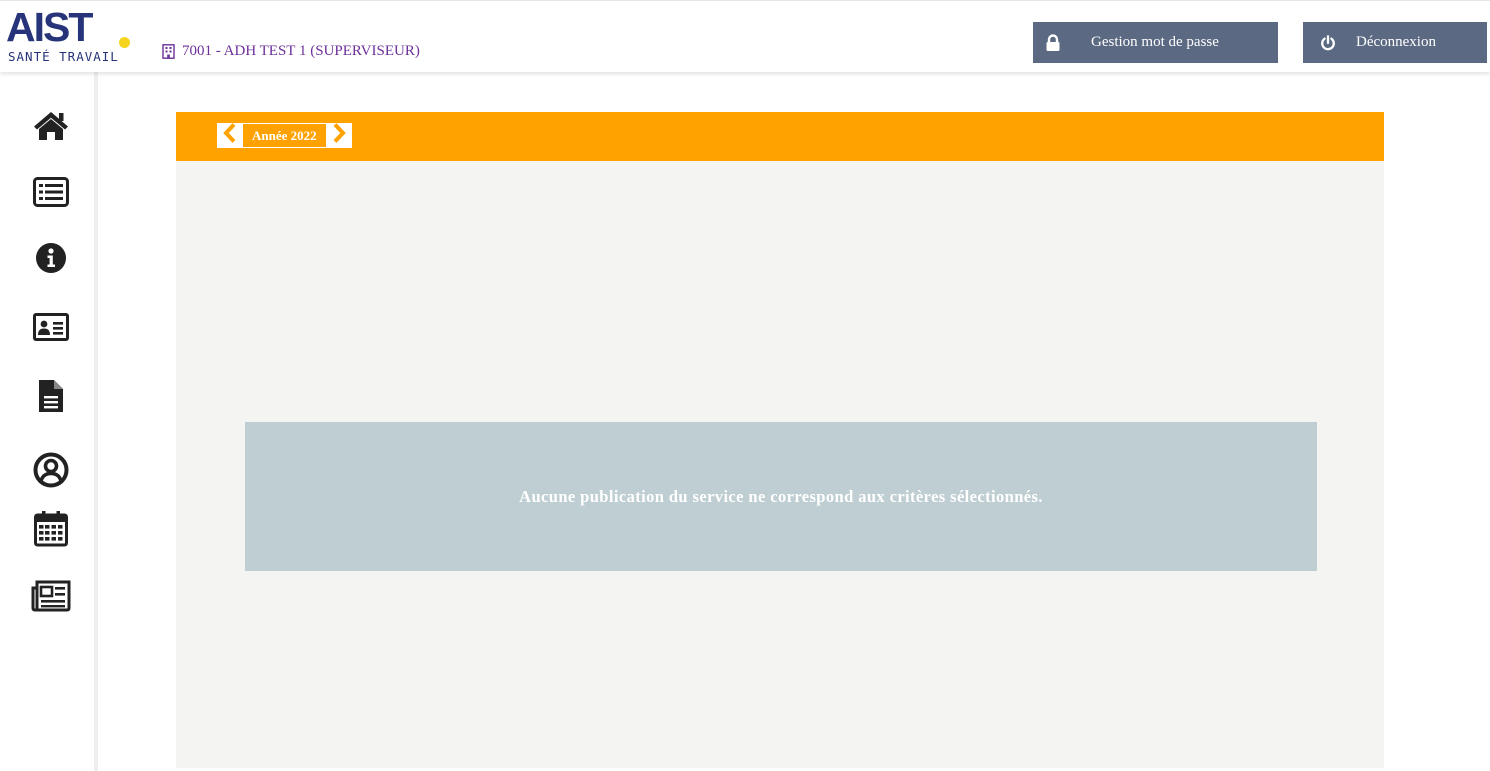 This screenshot has width=1490, height=771. I want to click on sidebar-item-news, so click(51, 596).